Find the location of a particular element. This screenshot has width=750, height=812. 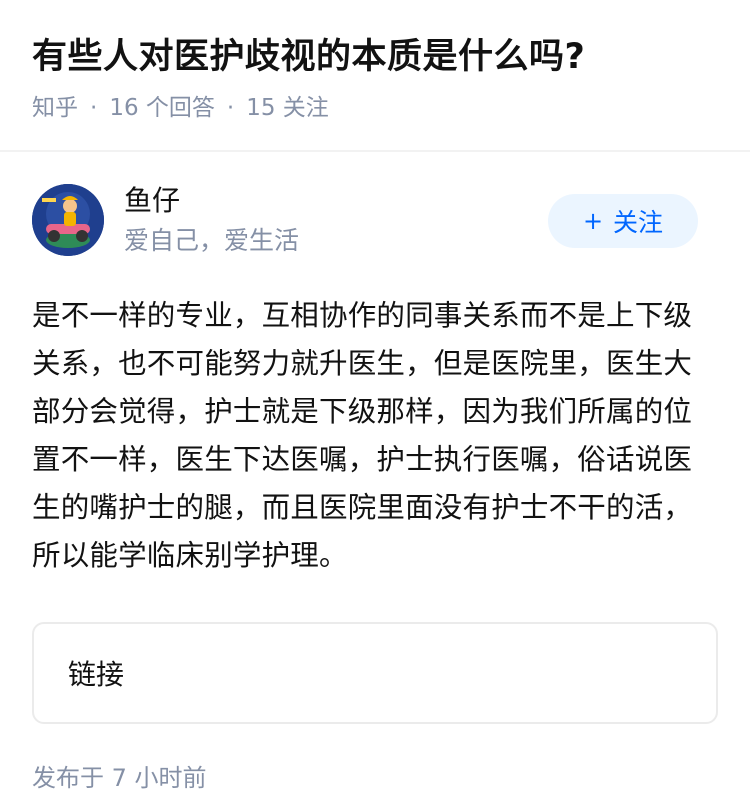

follower-count: 15 关注 is located at coordinates (287, 108).